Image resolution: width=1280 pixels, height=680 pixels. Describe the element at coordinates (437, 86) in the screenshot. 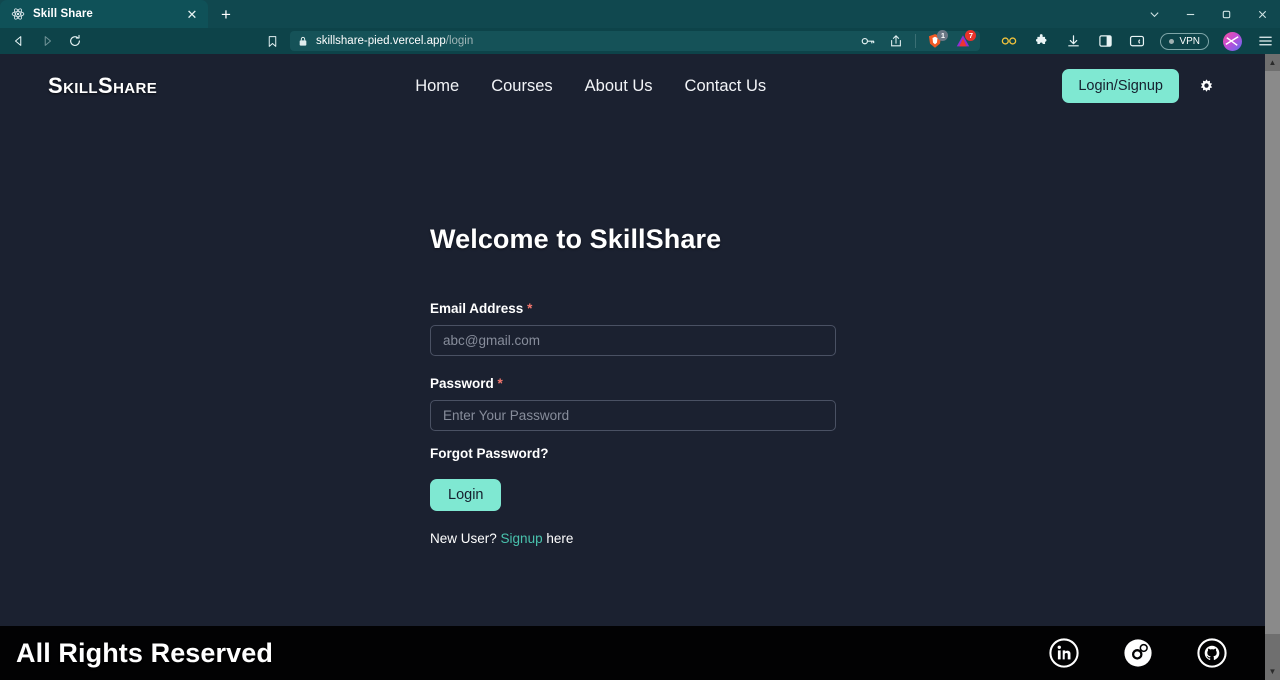

I see `nav-link-home: Home` at that location.